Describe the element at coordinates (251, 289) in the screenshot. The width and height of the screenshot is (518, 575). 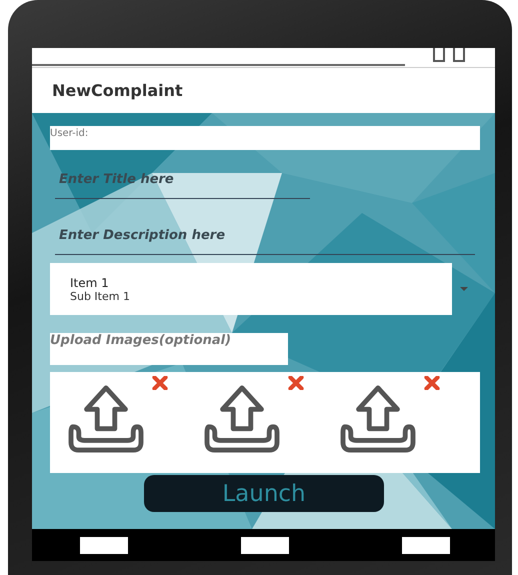
I see `dropdown: Item 1 Sub Item 1` at that location.